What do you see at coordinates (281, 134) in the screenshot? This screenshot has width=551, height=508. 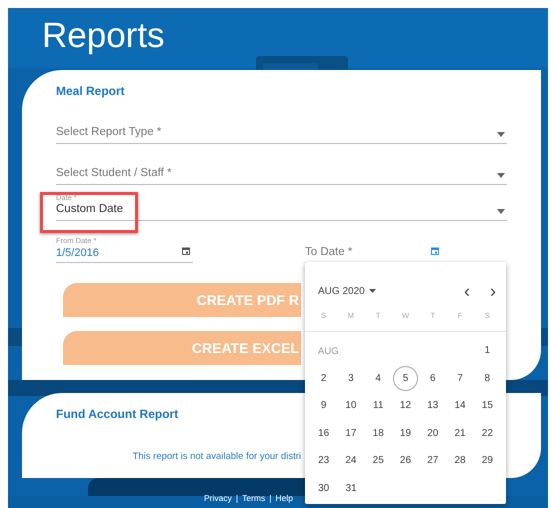 I see `select-field: Select Report Type *` at bounding box center [281, 134].